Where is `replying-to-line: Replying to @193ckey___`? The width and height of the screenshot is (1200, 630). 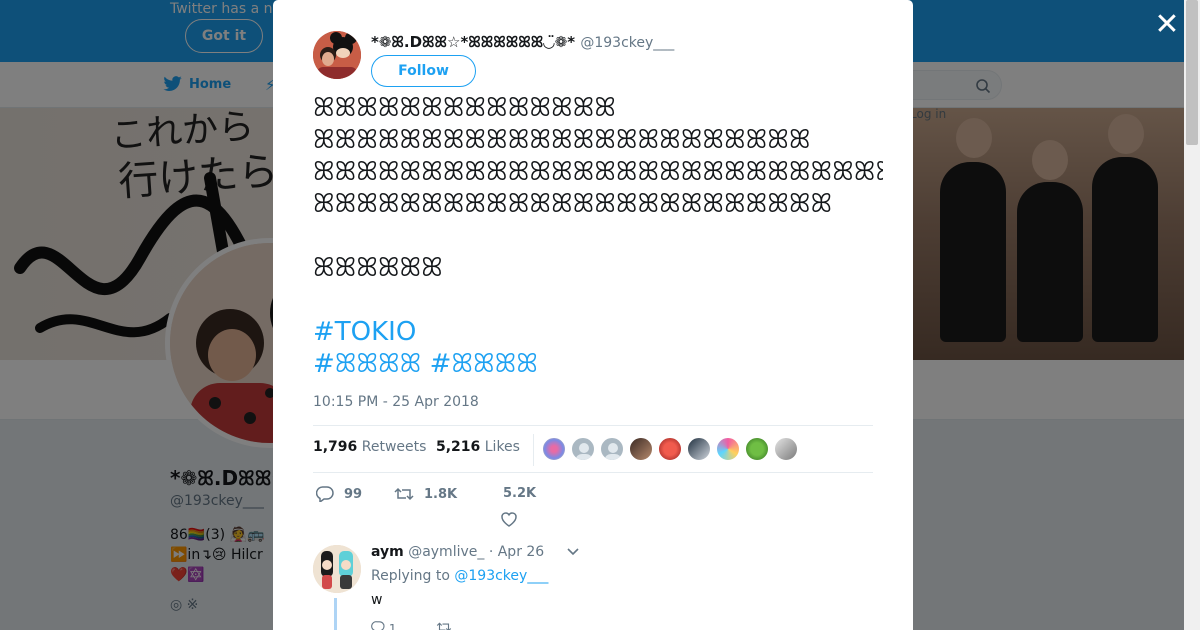 replying-to-line: Replying to @193ckey___ is located at coordinates (459, 576).